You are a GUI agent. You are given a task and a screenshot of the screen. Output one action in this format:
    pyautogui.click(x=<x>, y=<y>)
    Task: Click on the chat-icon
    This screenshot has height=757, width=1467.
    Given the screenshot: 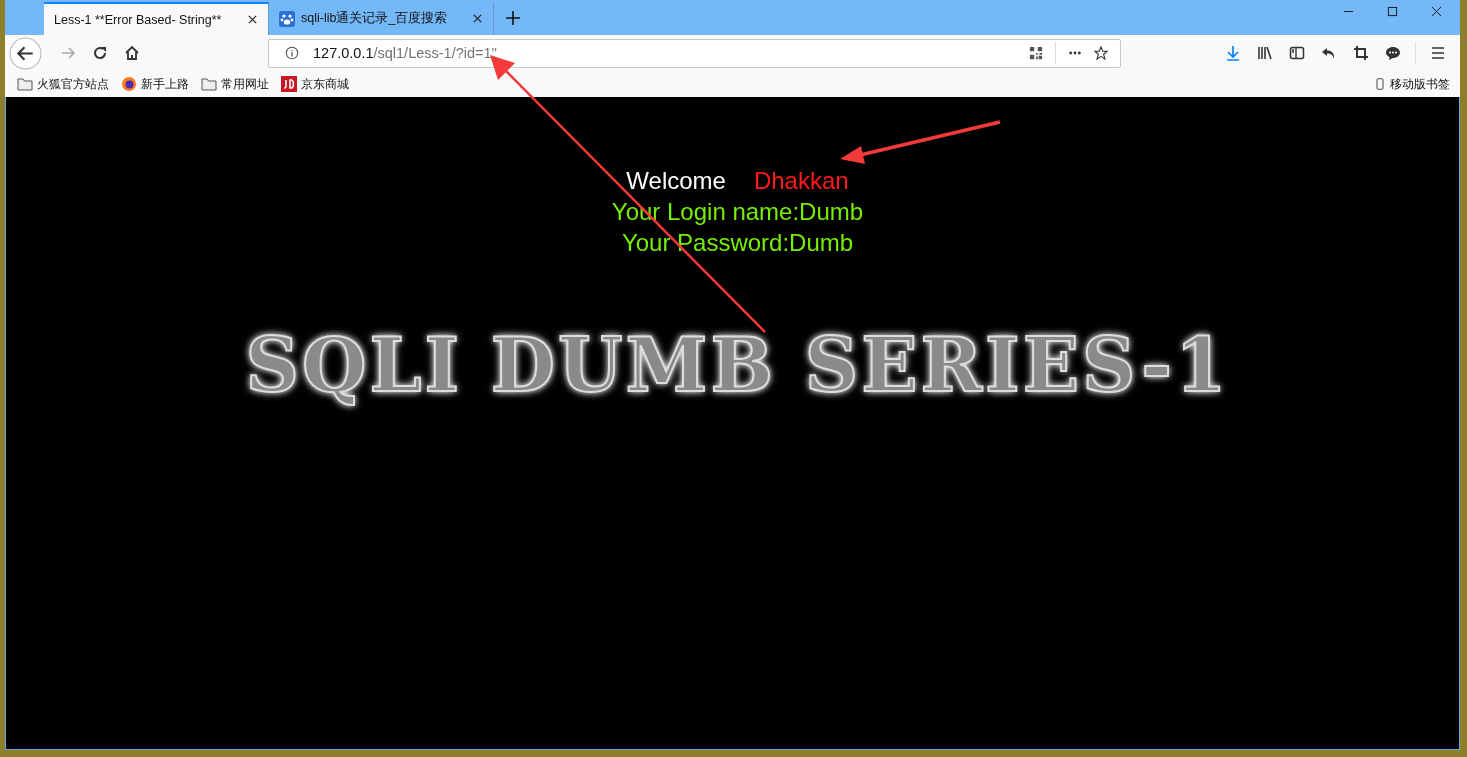 What is the action you would take?
    pyautogui.click(x=1393, y=53)
    